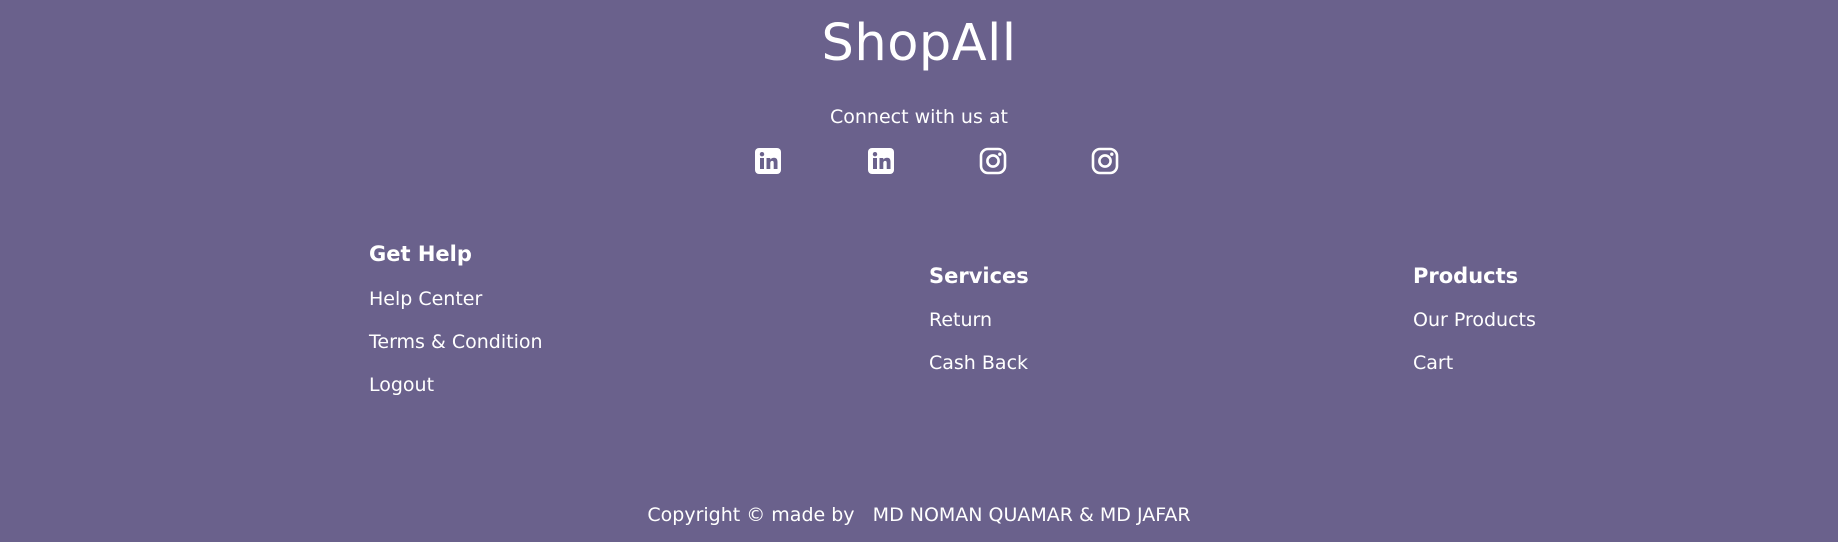 The width and height of the screenshot is (1838, 542). I want to click on services-column: Services Return Cash Back, so click(979, 327).